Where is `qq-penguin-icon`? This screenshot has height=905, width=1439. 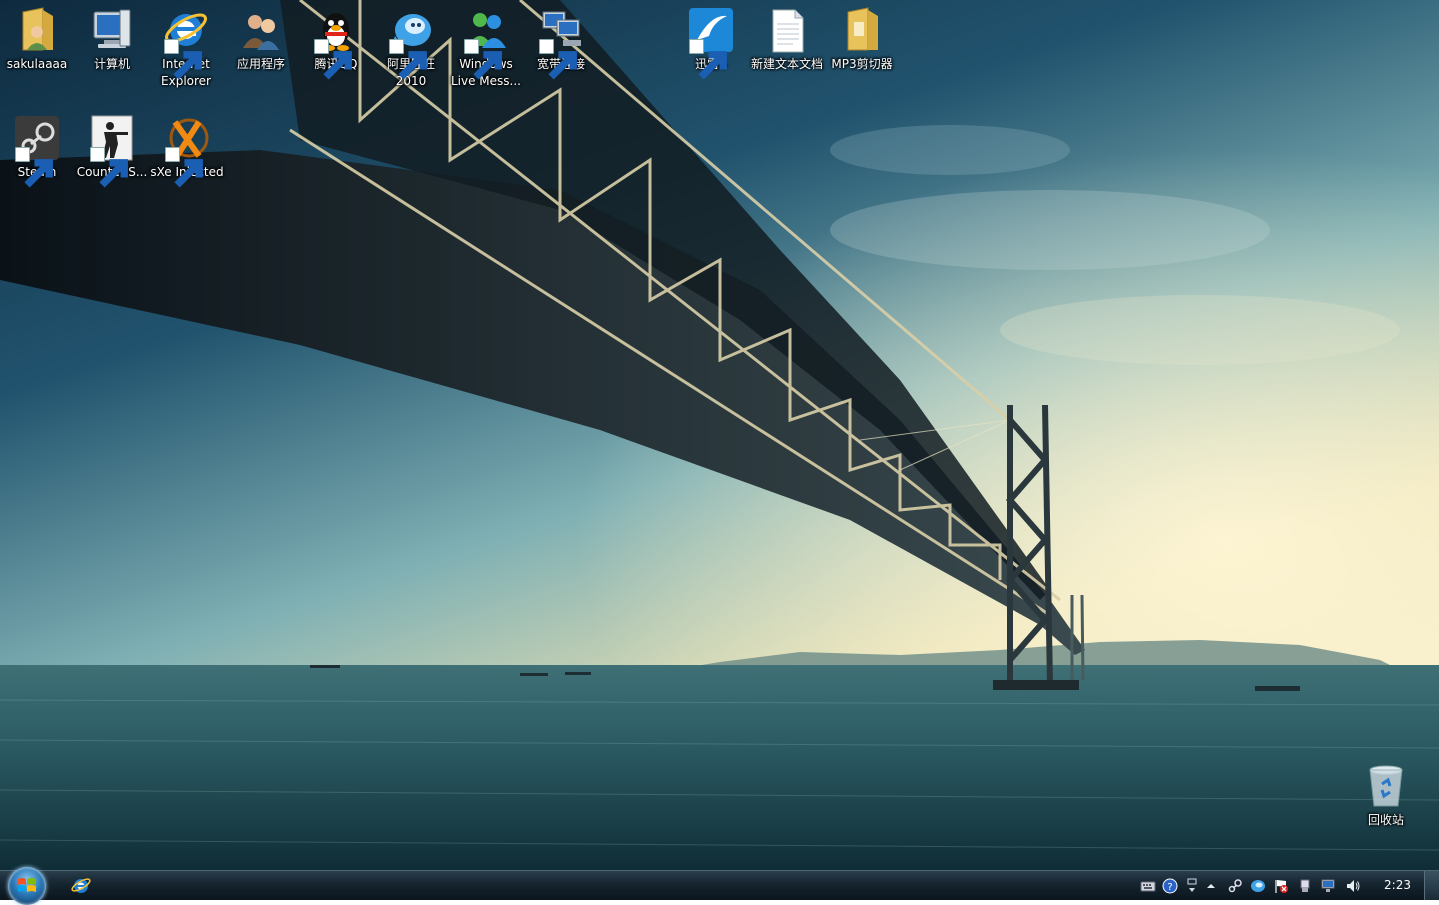
qq-penguin-icon is located at coordinates (336, 43).